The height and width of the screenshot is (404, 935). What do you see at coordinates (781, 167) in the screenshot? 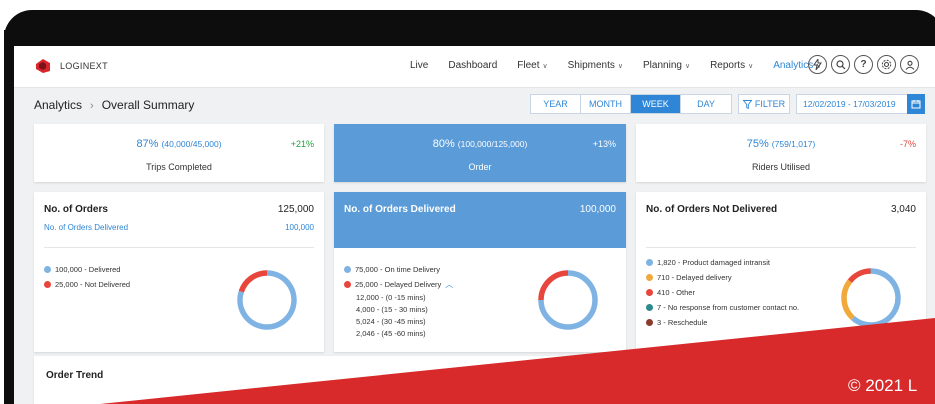
I see `kpi-riders-label: Riders Utilised` at bounding box center [781, 167].